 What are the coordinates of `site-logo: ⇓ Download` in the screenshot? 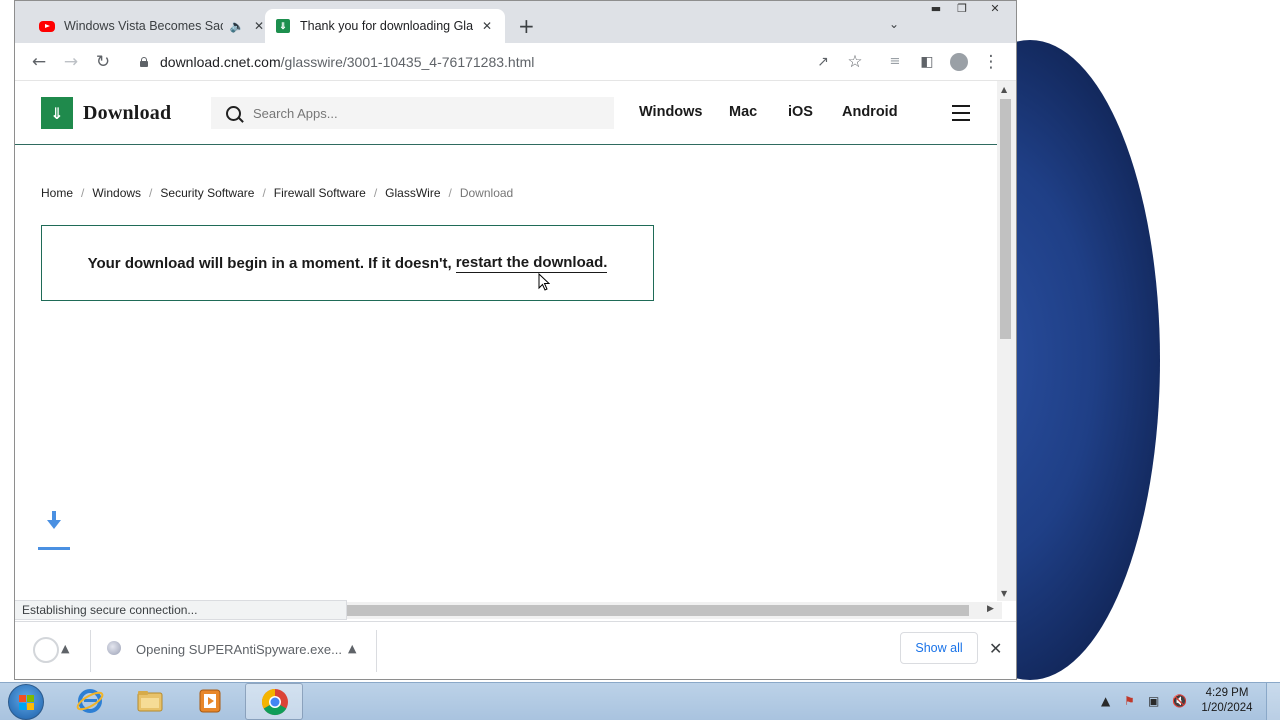 It's located at (106, 113).